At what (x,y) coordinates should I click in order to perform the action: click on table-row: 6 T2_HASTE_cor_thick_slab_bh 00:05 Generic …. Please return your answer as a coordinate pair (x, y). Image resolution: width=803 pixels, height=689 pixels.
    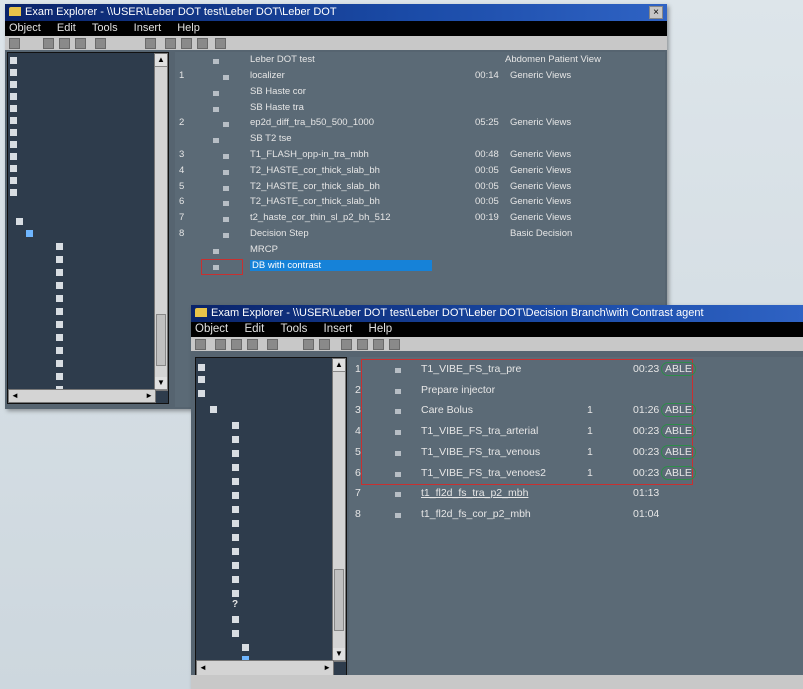
    Looking at the image, I should click on (420, 204).